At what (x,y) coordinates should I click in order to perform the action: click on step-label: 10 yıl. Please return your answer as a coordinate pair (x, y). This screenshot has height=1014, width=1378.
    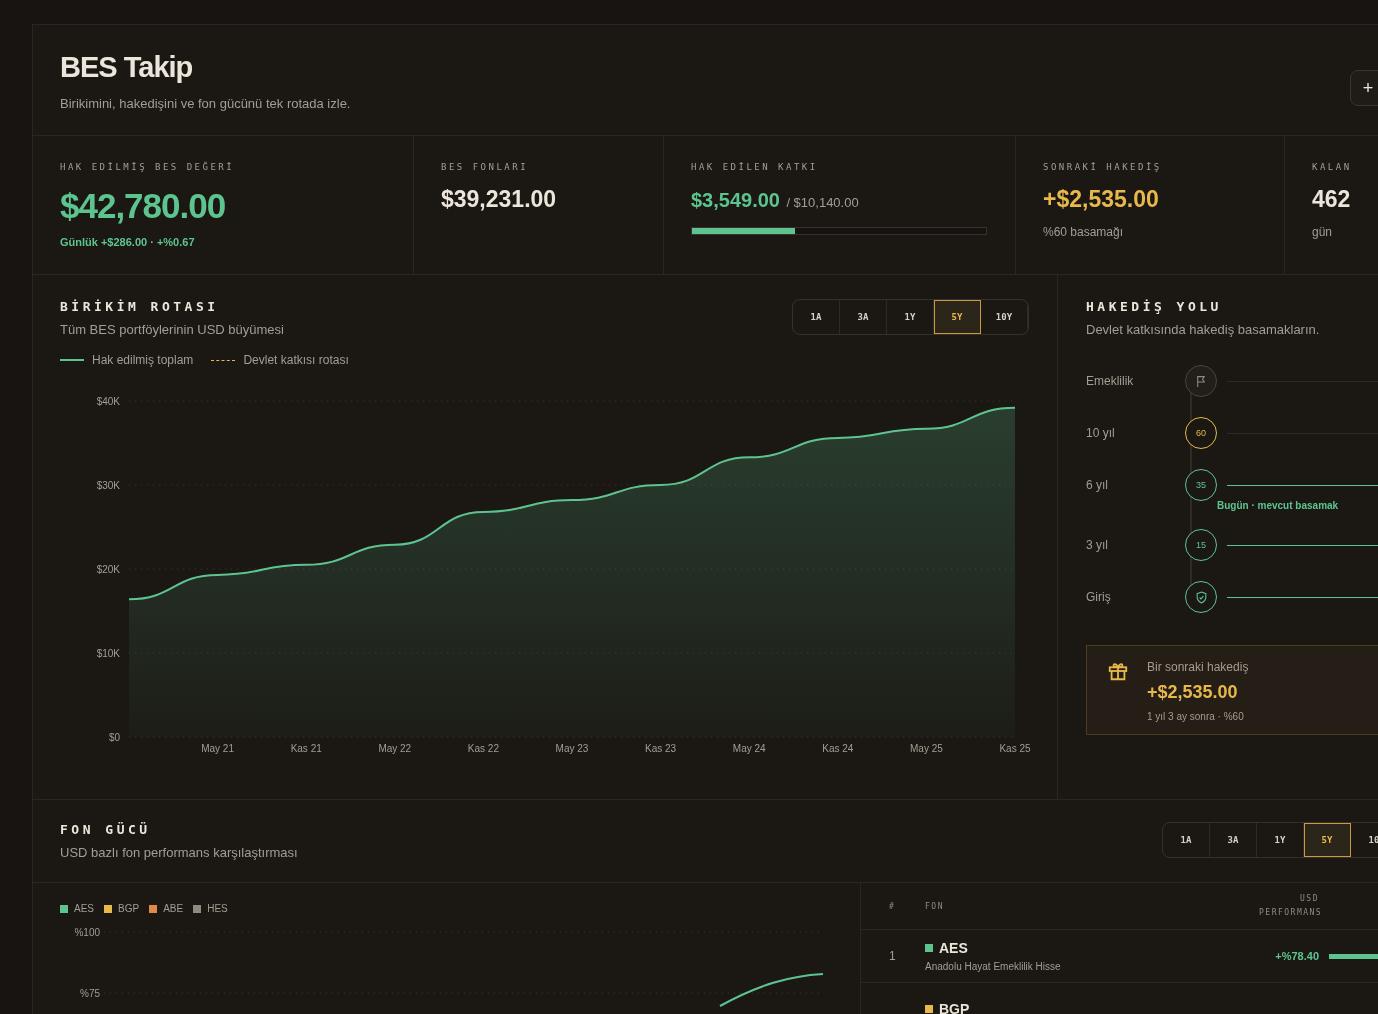
    Looking at the image, I should click on (1101, 433).